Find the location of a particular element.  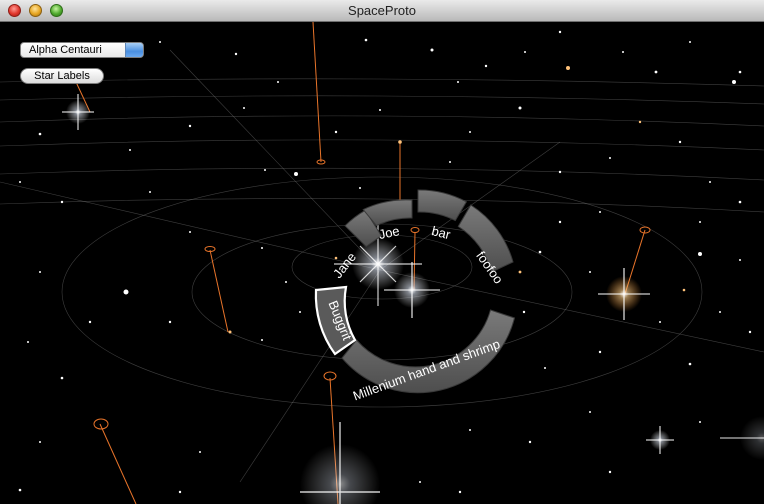

star-selector-popup: Alpha Centauri is located at coordinates (82, 50).